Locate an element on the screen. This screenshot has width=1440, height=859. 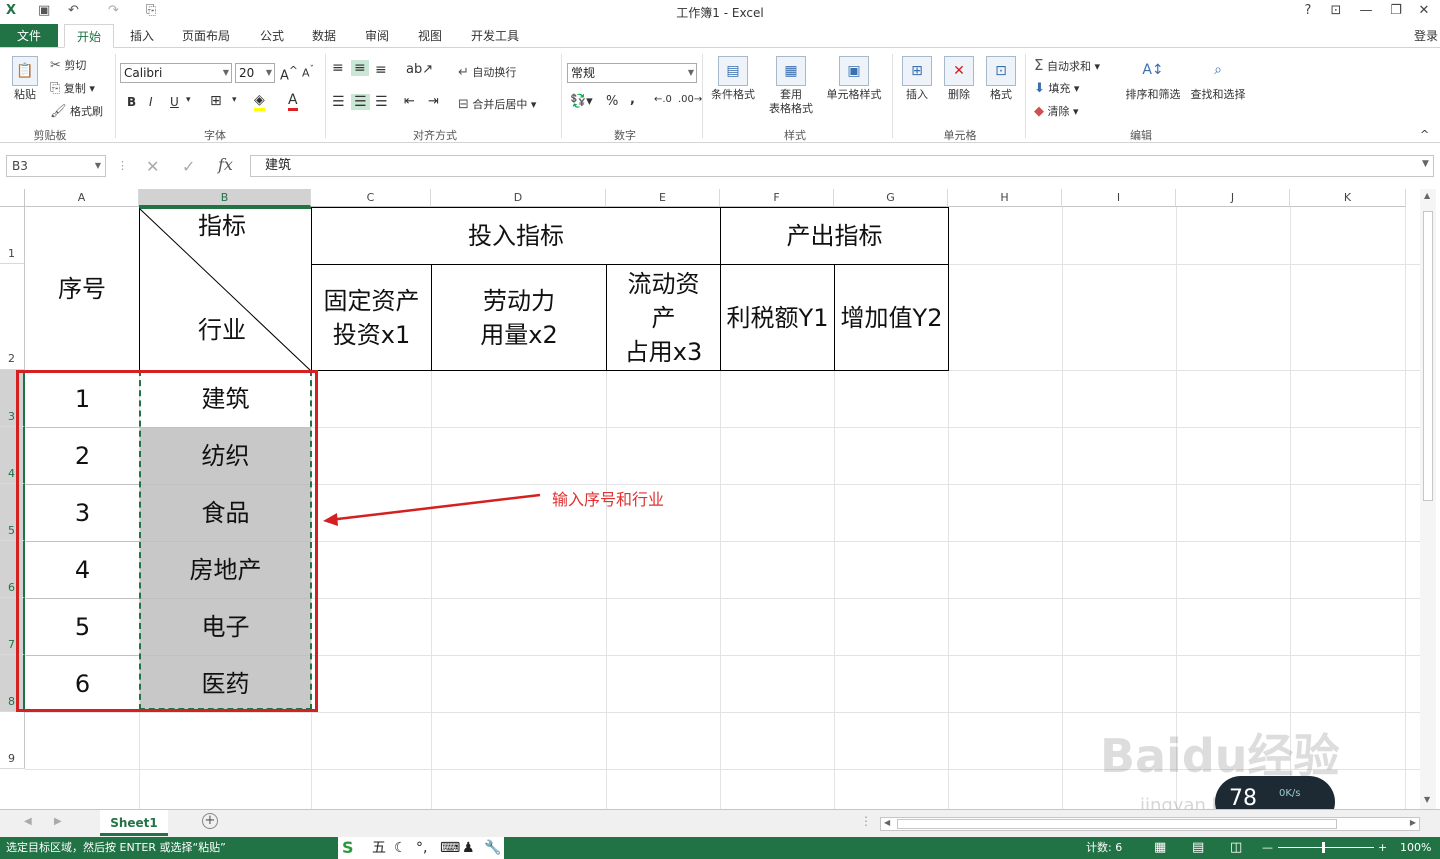
column-header-k: K is located at coordinates (1348, 198).